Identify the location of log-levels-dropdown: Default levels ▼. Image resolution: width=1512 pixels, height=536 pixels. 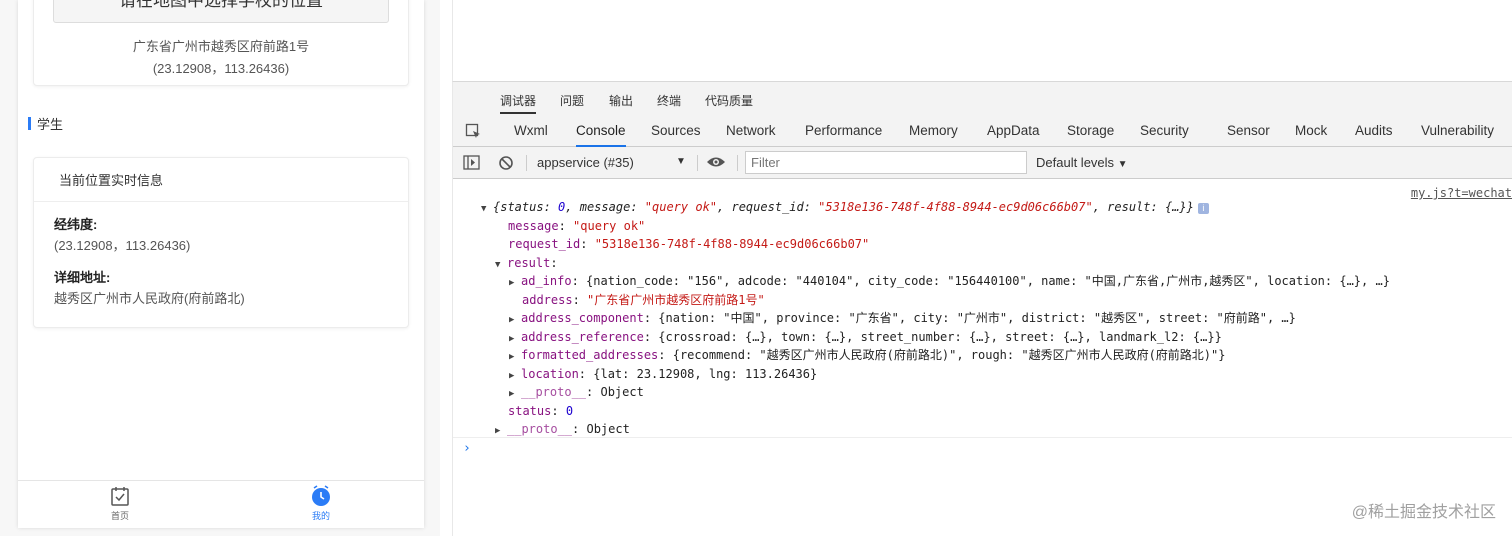
(1082, 162).